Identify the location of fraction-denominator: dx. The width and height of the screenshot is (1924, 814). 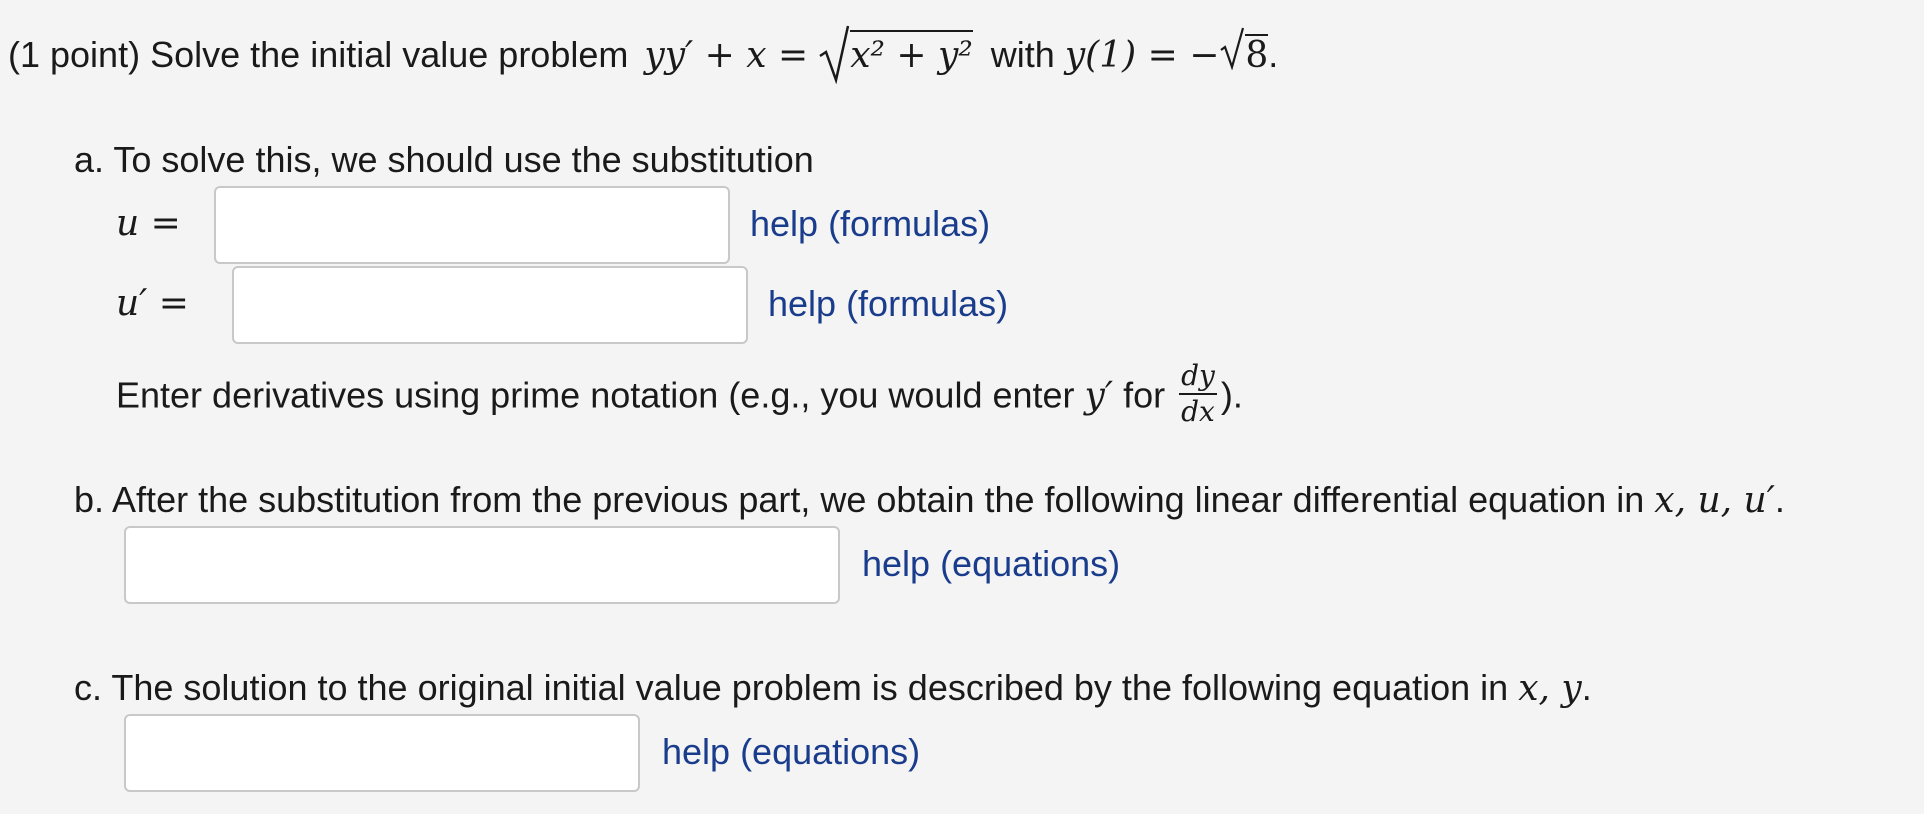
(1198, 411).